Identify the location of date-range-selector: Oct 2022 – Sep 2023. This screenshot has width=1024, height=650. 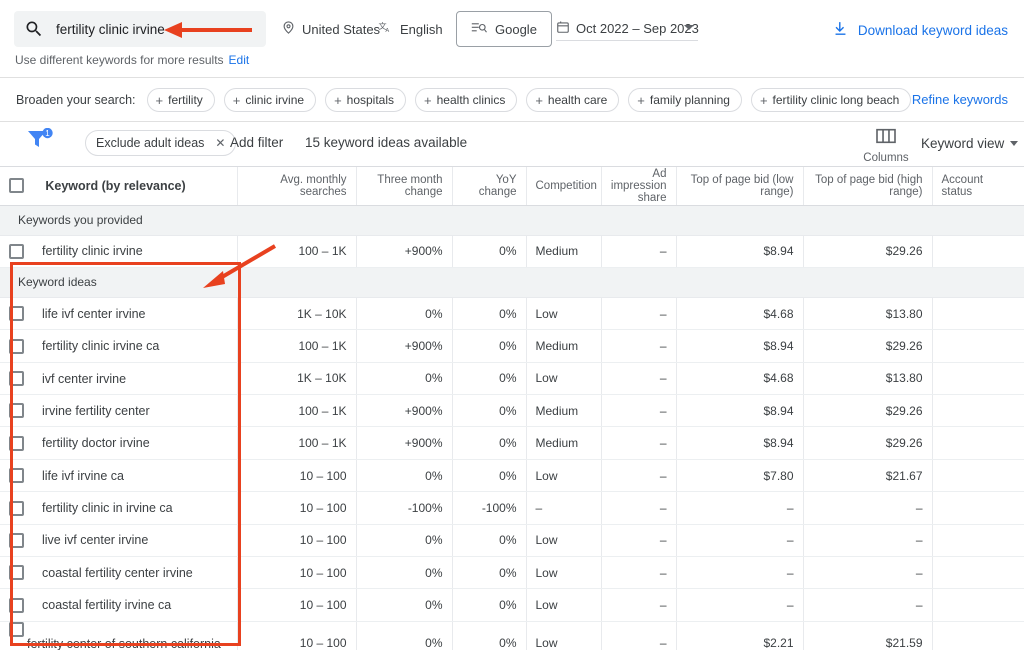
(627, 29).